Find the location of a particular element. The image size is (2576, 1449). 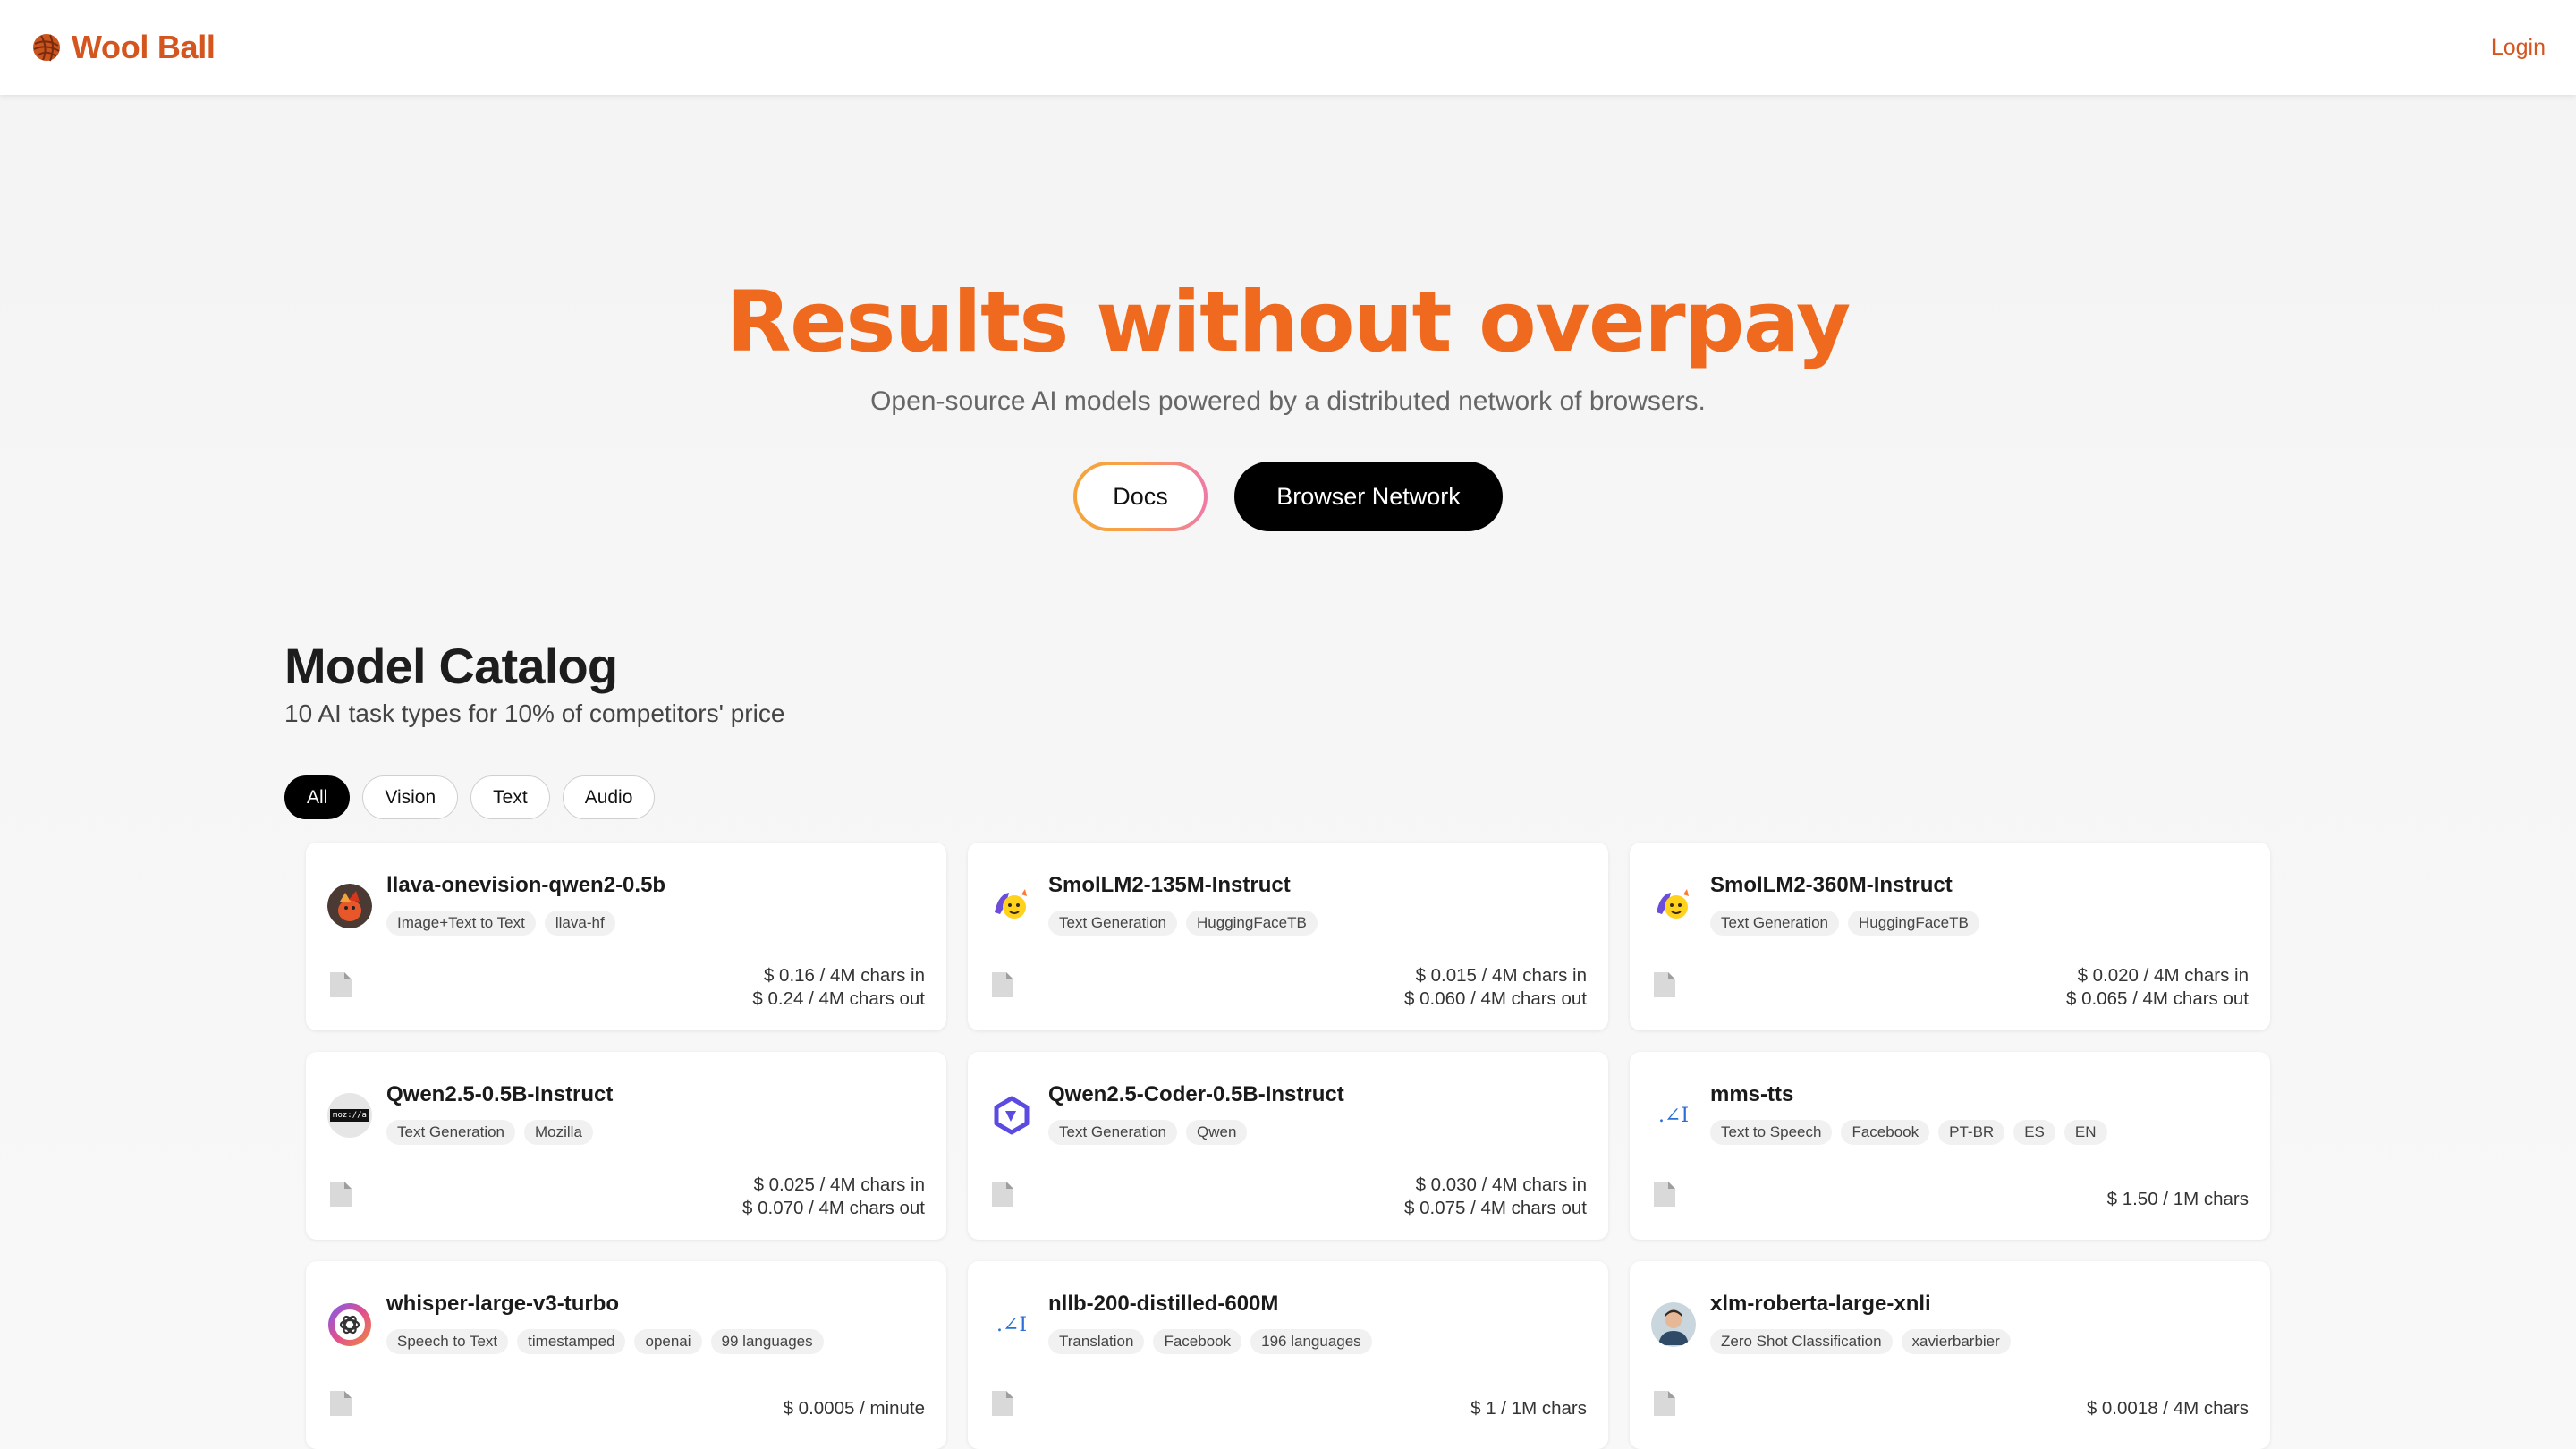

openai-avatar-icon is located at coordinates (349, 1324).